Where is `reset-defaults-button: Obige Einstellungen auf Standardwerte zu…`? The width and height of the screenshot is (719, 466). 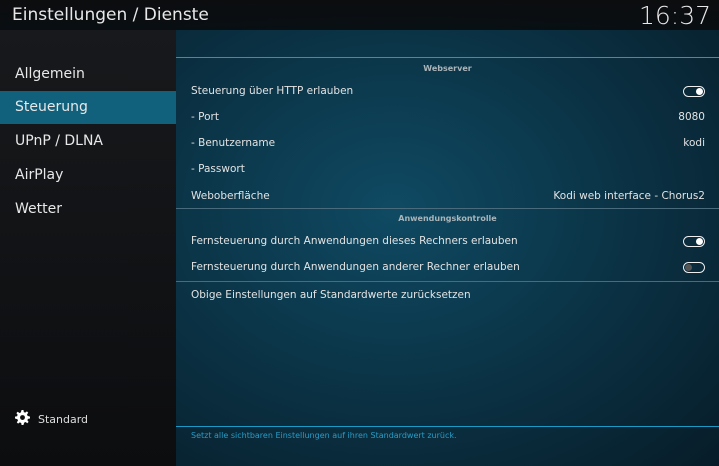 reset-defaults-button: Obige Einstellungen auf Standardwerte zu… is located at coordinates (447, 295).